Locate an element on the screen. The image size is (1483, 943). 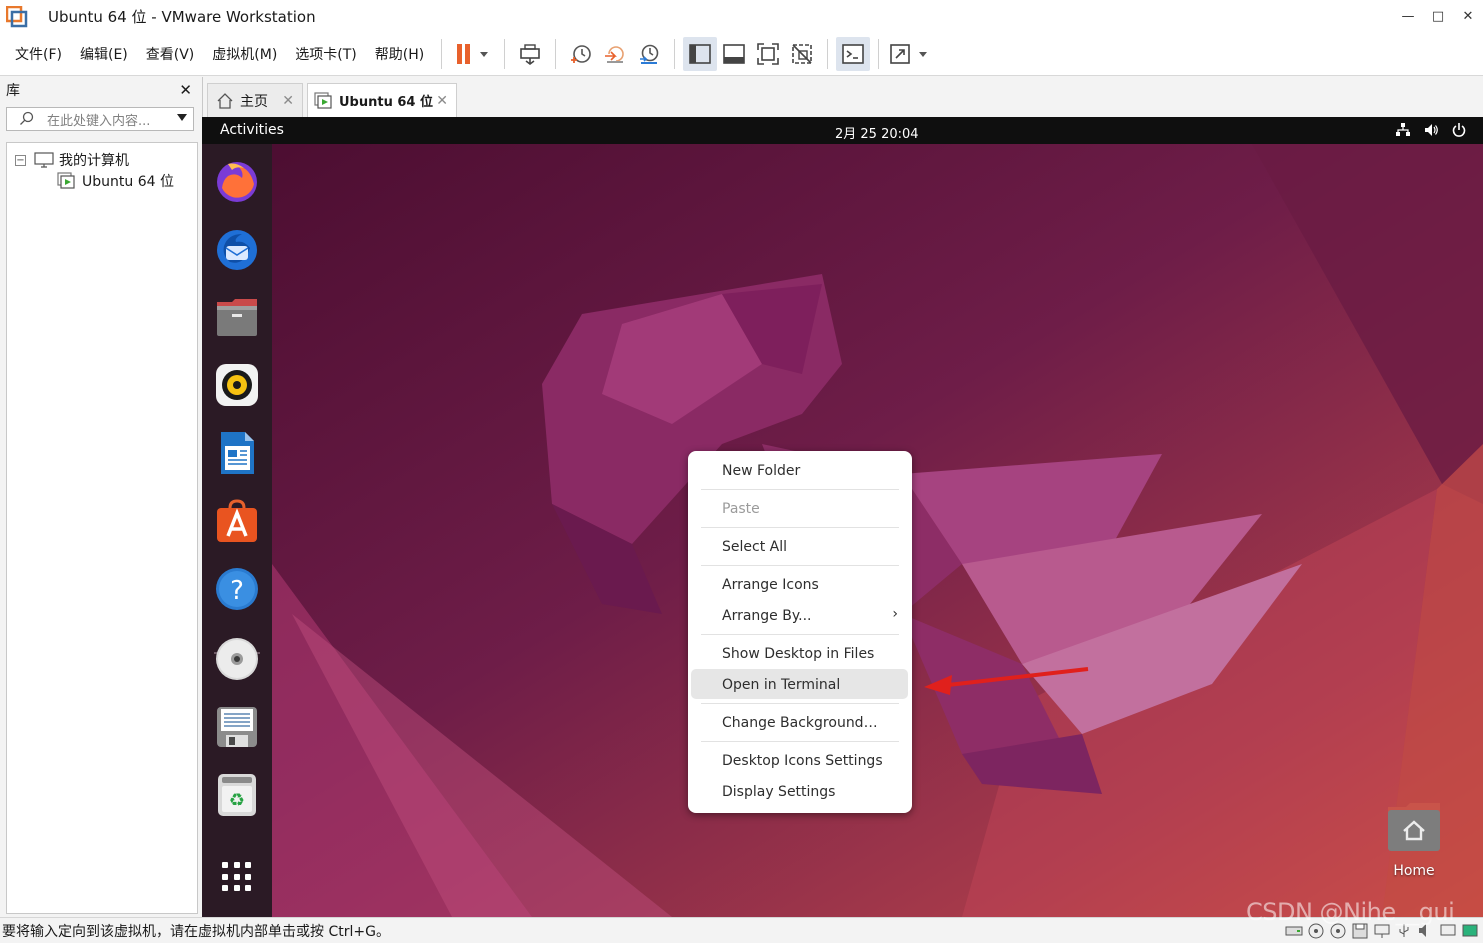
tab-strip: 主页 ✕ Ubuntu 64 位 ✕ is located at coordinates (842, 97).